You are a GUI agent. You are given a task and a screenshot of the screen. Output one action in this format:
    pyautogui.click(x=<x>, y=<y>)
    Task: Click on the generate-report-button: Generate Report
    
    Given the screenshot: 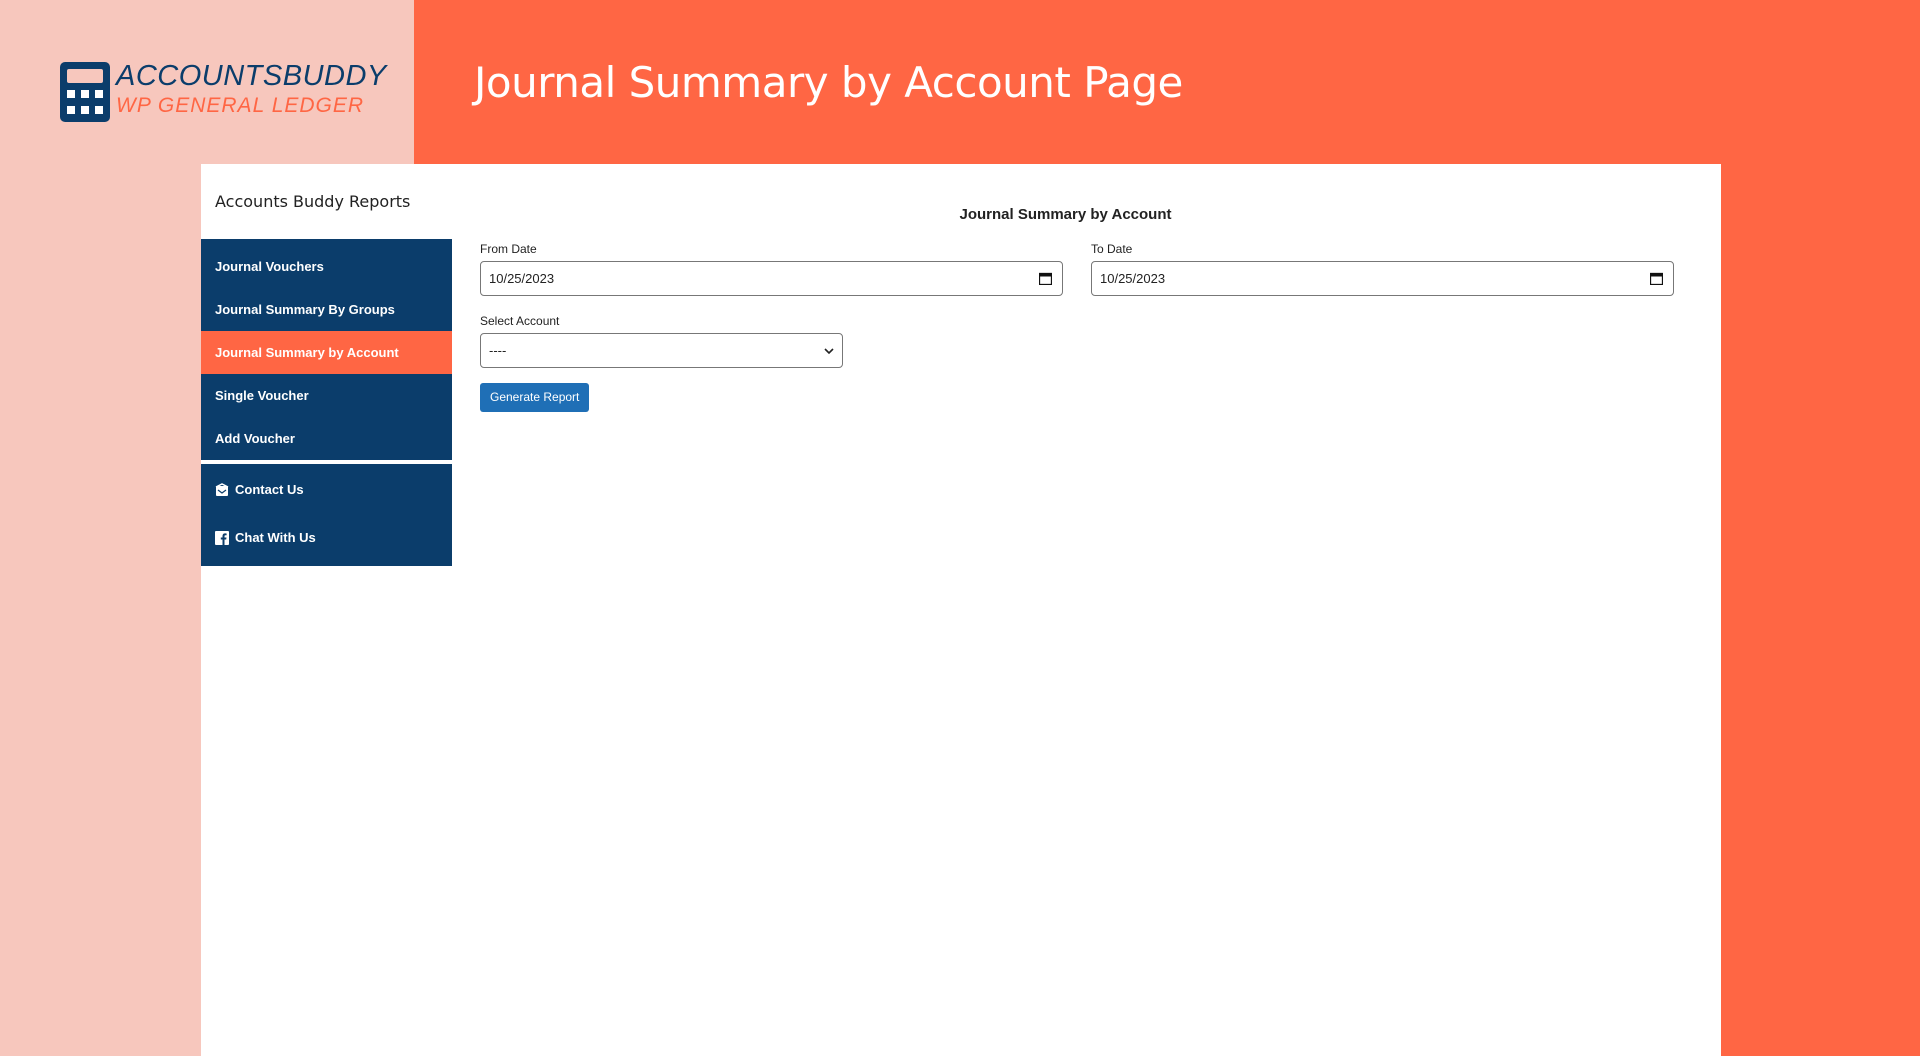 What is the action you would take?
    pyautogui.click(x=535, y=397)
    